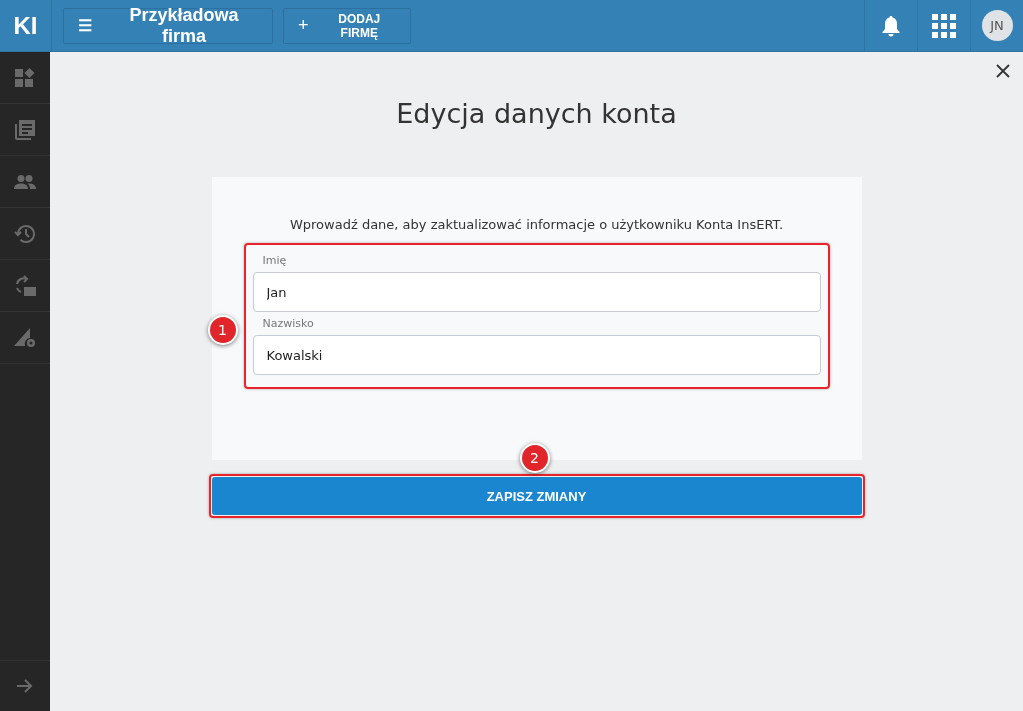  I want to click on people-icon, so click(25, 181).